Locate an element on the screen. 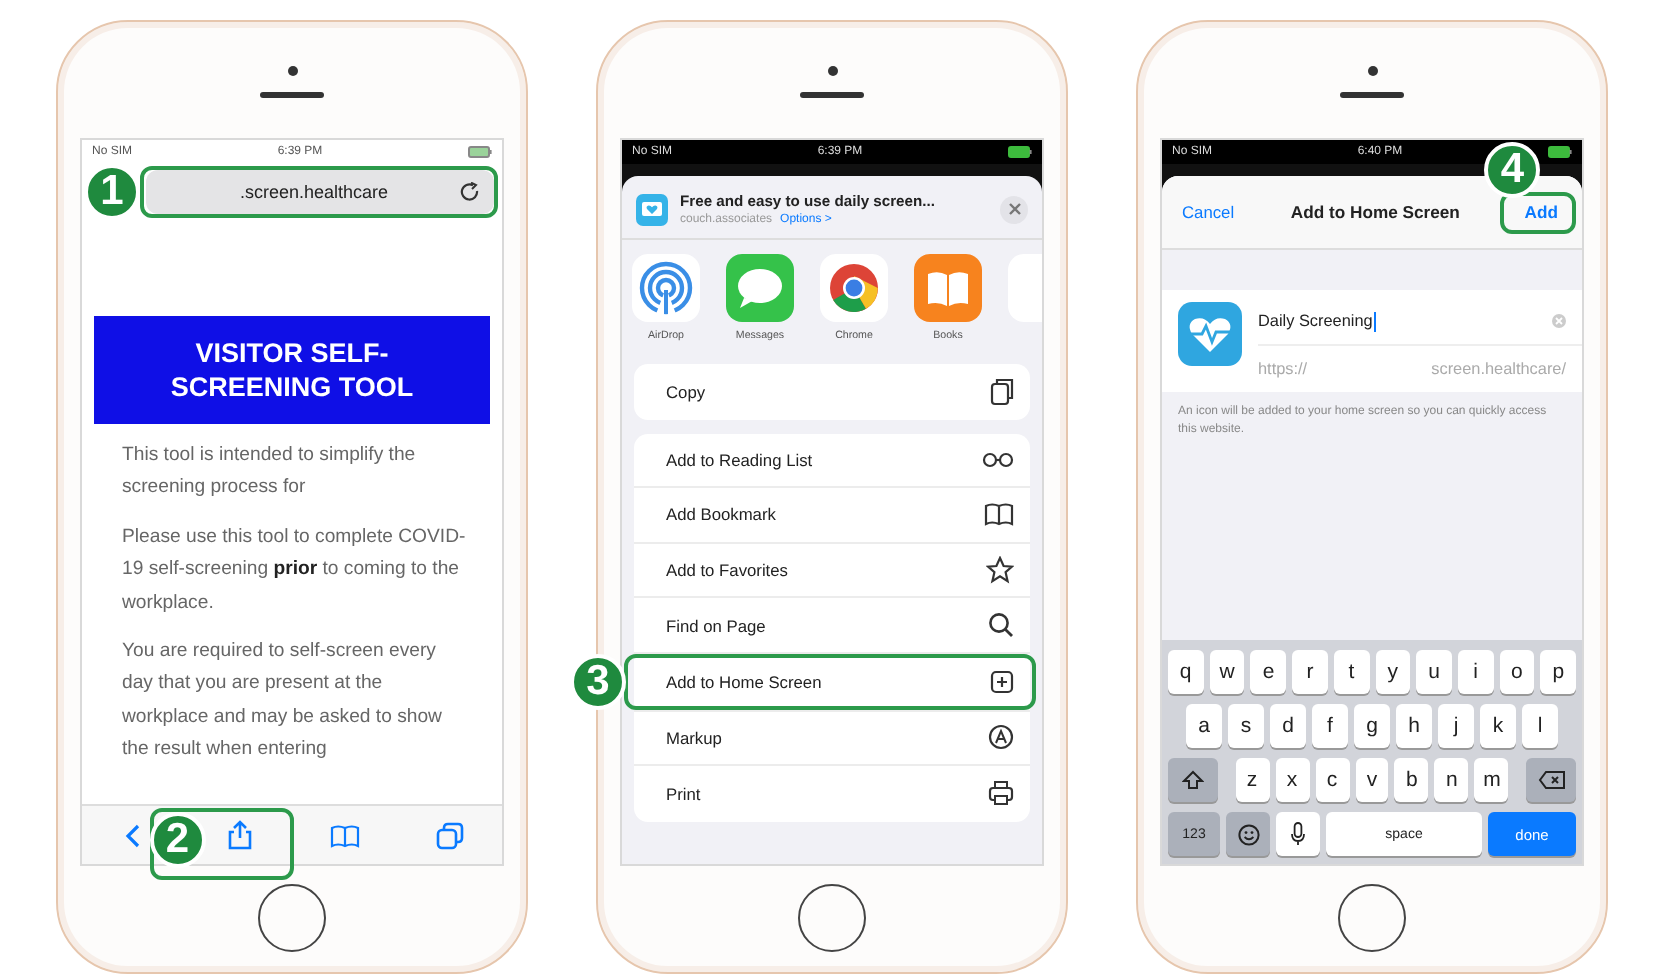 This screenshot has width=1674, height=978. menu-item: Find on Page is located at coordinates (832, 626).